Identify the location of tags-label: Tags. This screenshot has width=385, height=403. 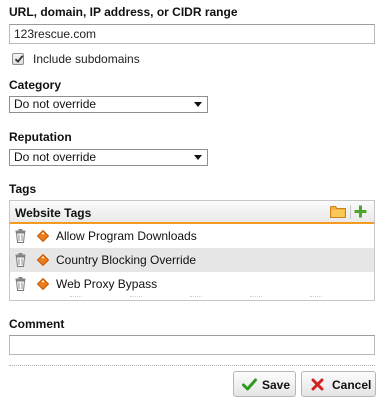
(23, 189).